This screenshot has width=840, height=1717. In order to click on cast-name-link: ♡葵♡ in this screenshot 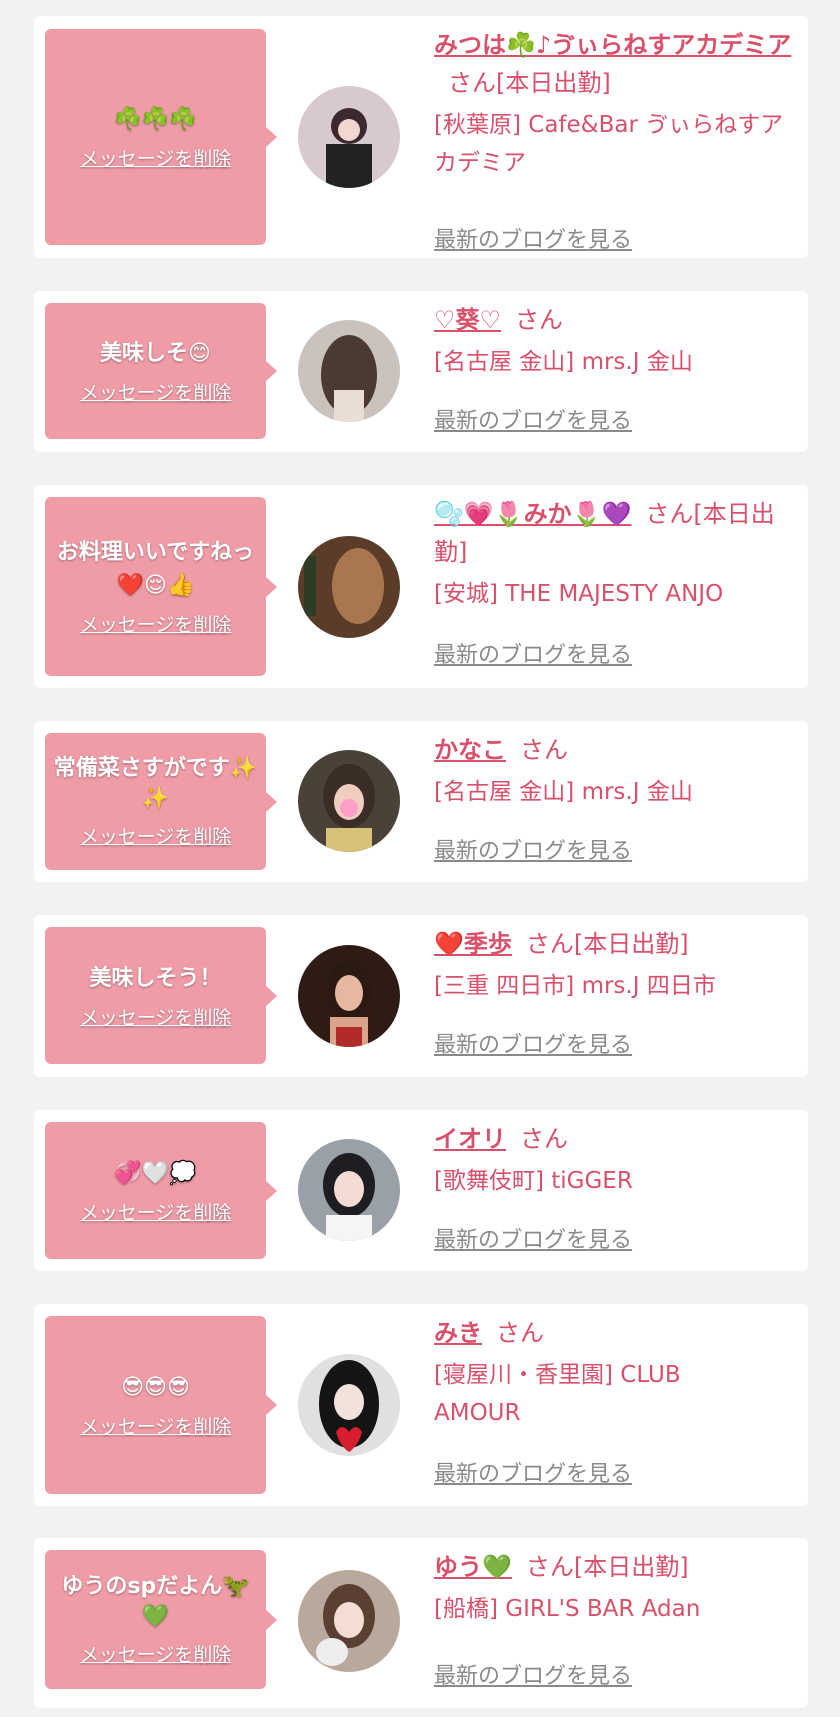, I will do `click(467, 320)`.